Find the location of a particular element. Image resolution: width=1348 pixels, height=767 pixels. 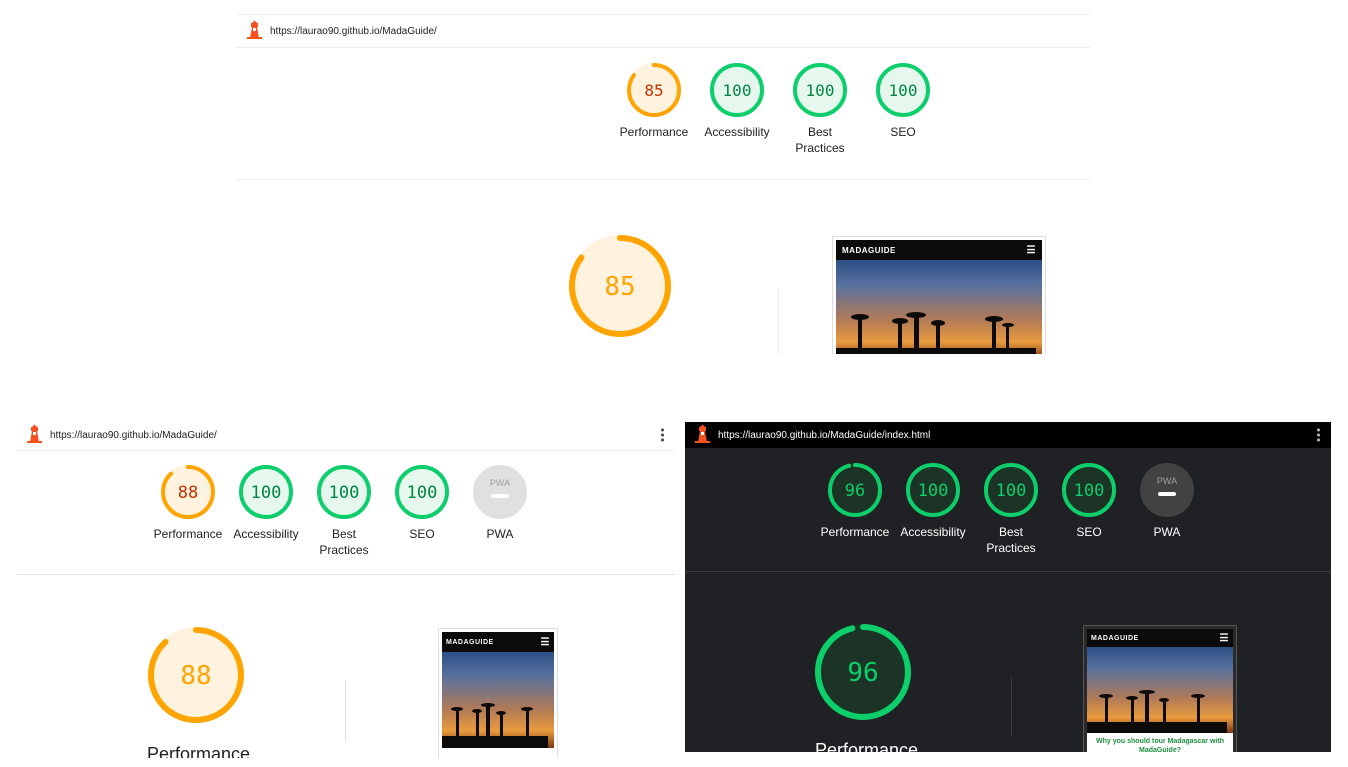

big-performance-gauge: 96 is located at coordinates (863, 674).